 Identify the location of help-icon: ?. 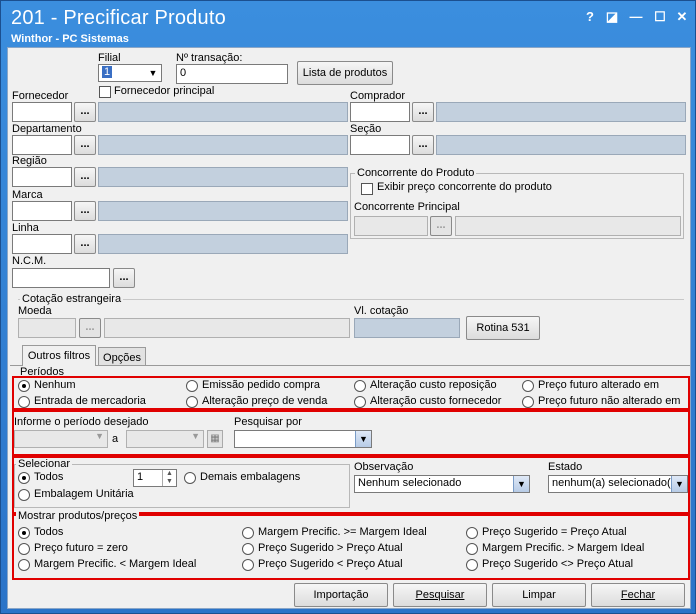
(590, 17).